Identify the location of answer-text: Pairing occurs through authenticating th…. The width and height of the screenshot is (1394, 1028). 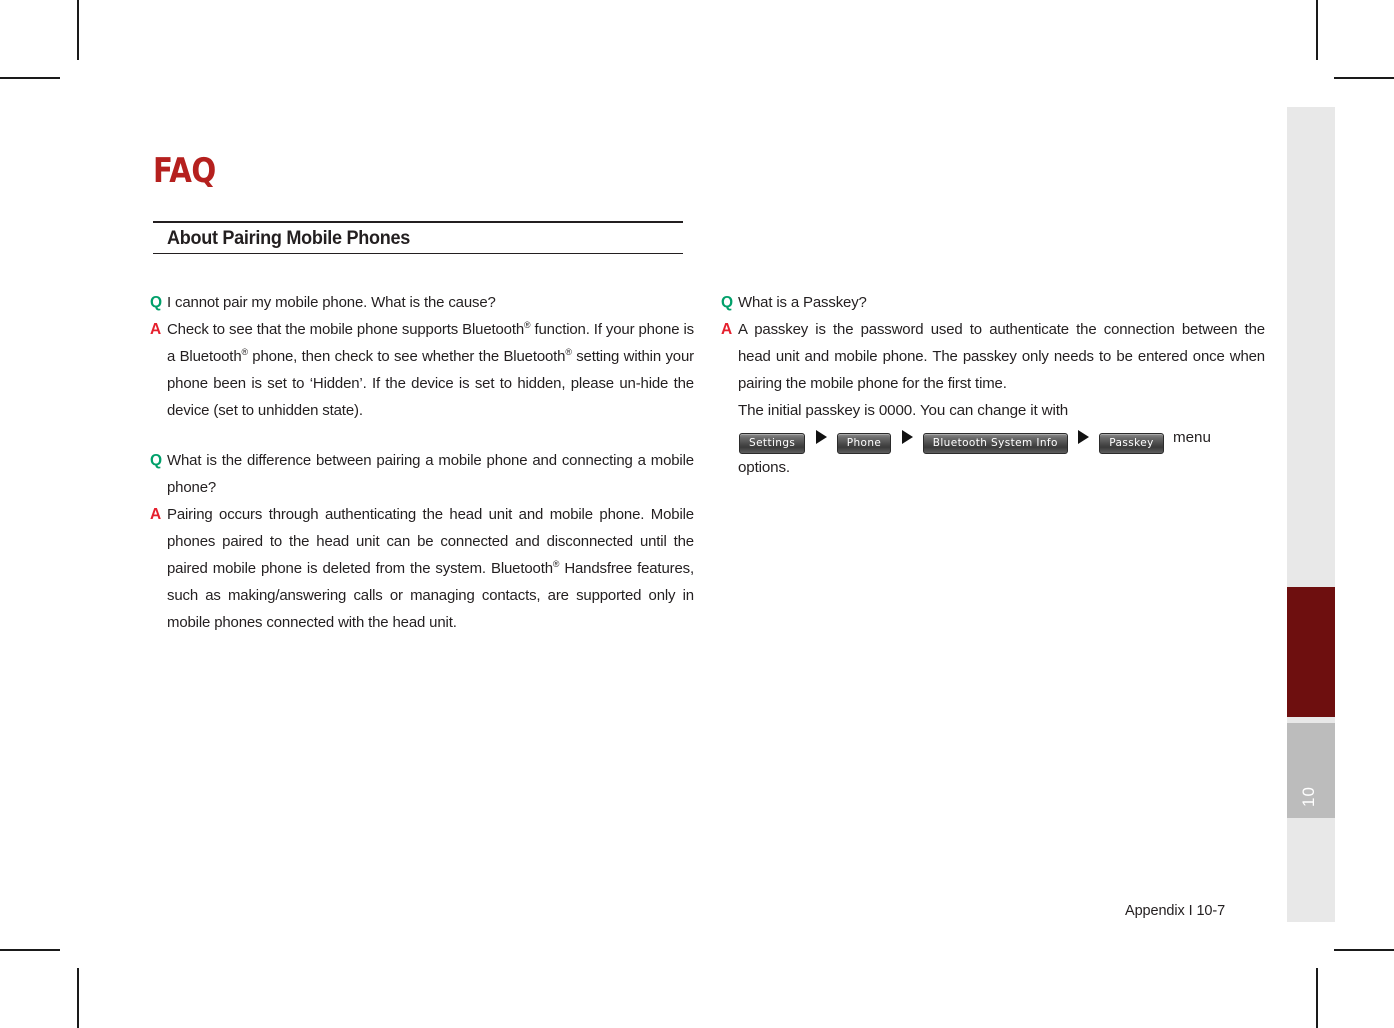
(430, 568).